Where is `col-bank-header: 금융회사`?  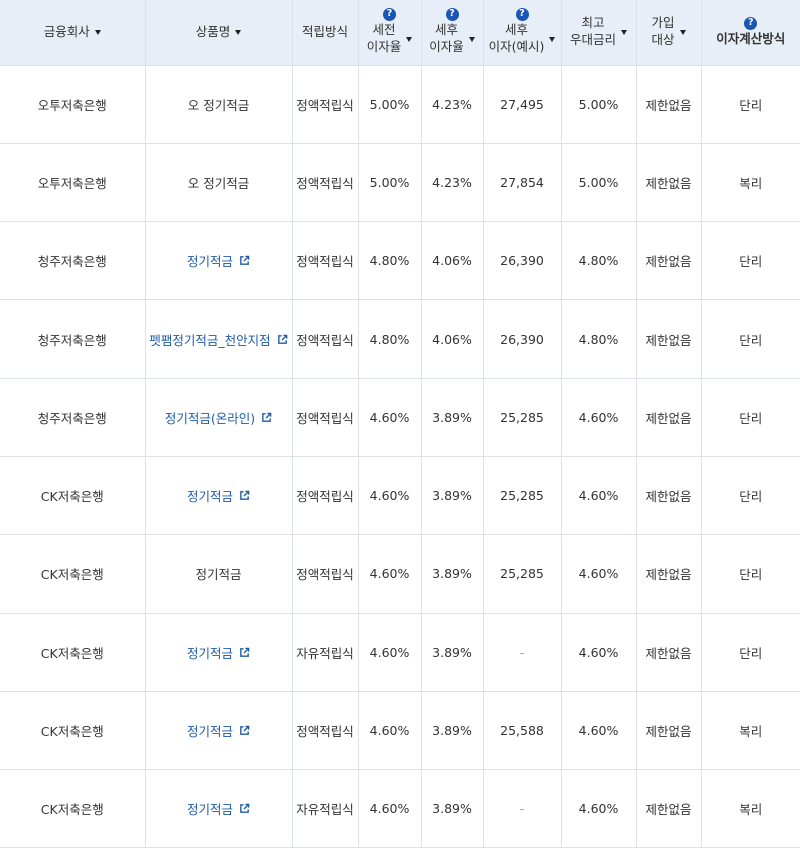
col-bank-header: 금융회사 is located at coordinates (73, 33).